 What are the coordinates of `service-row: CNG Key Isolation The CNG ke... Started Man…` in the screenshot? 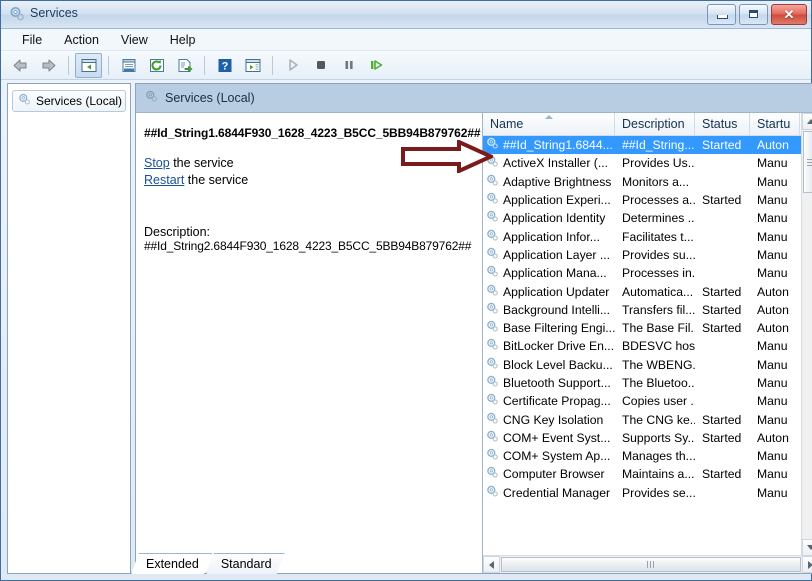 It's located at (647, 419).